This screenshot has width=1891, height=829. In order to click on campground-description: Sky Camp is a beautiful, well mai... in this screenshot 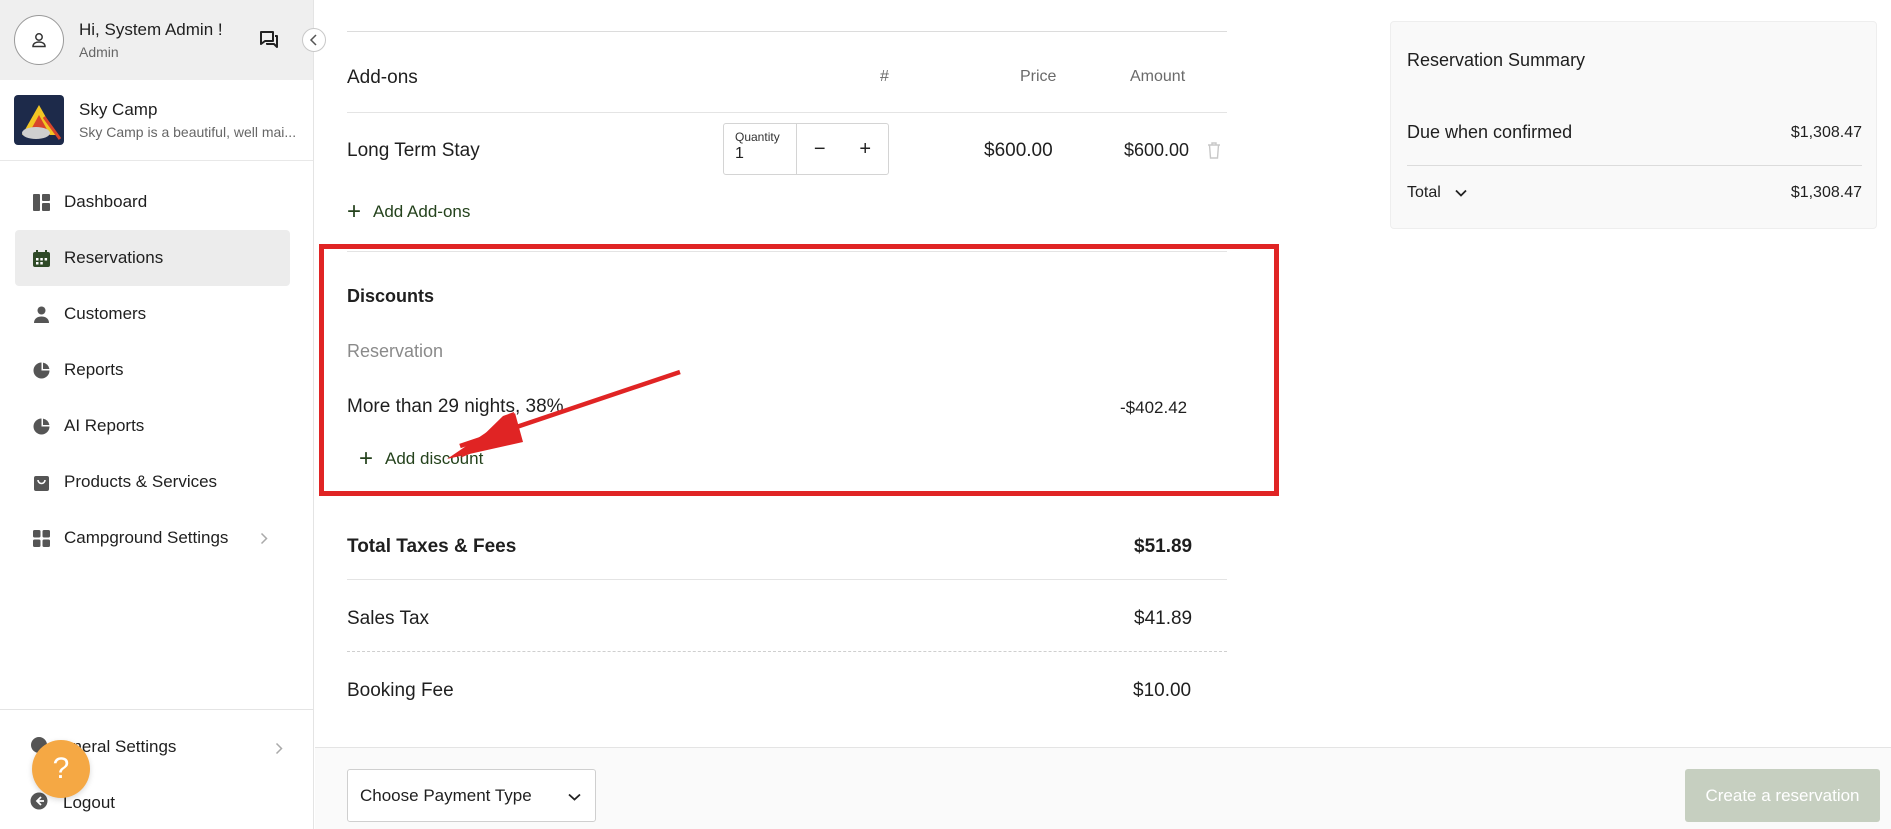, I will do `click(188, 132)`.